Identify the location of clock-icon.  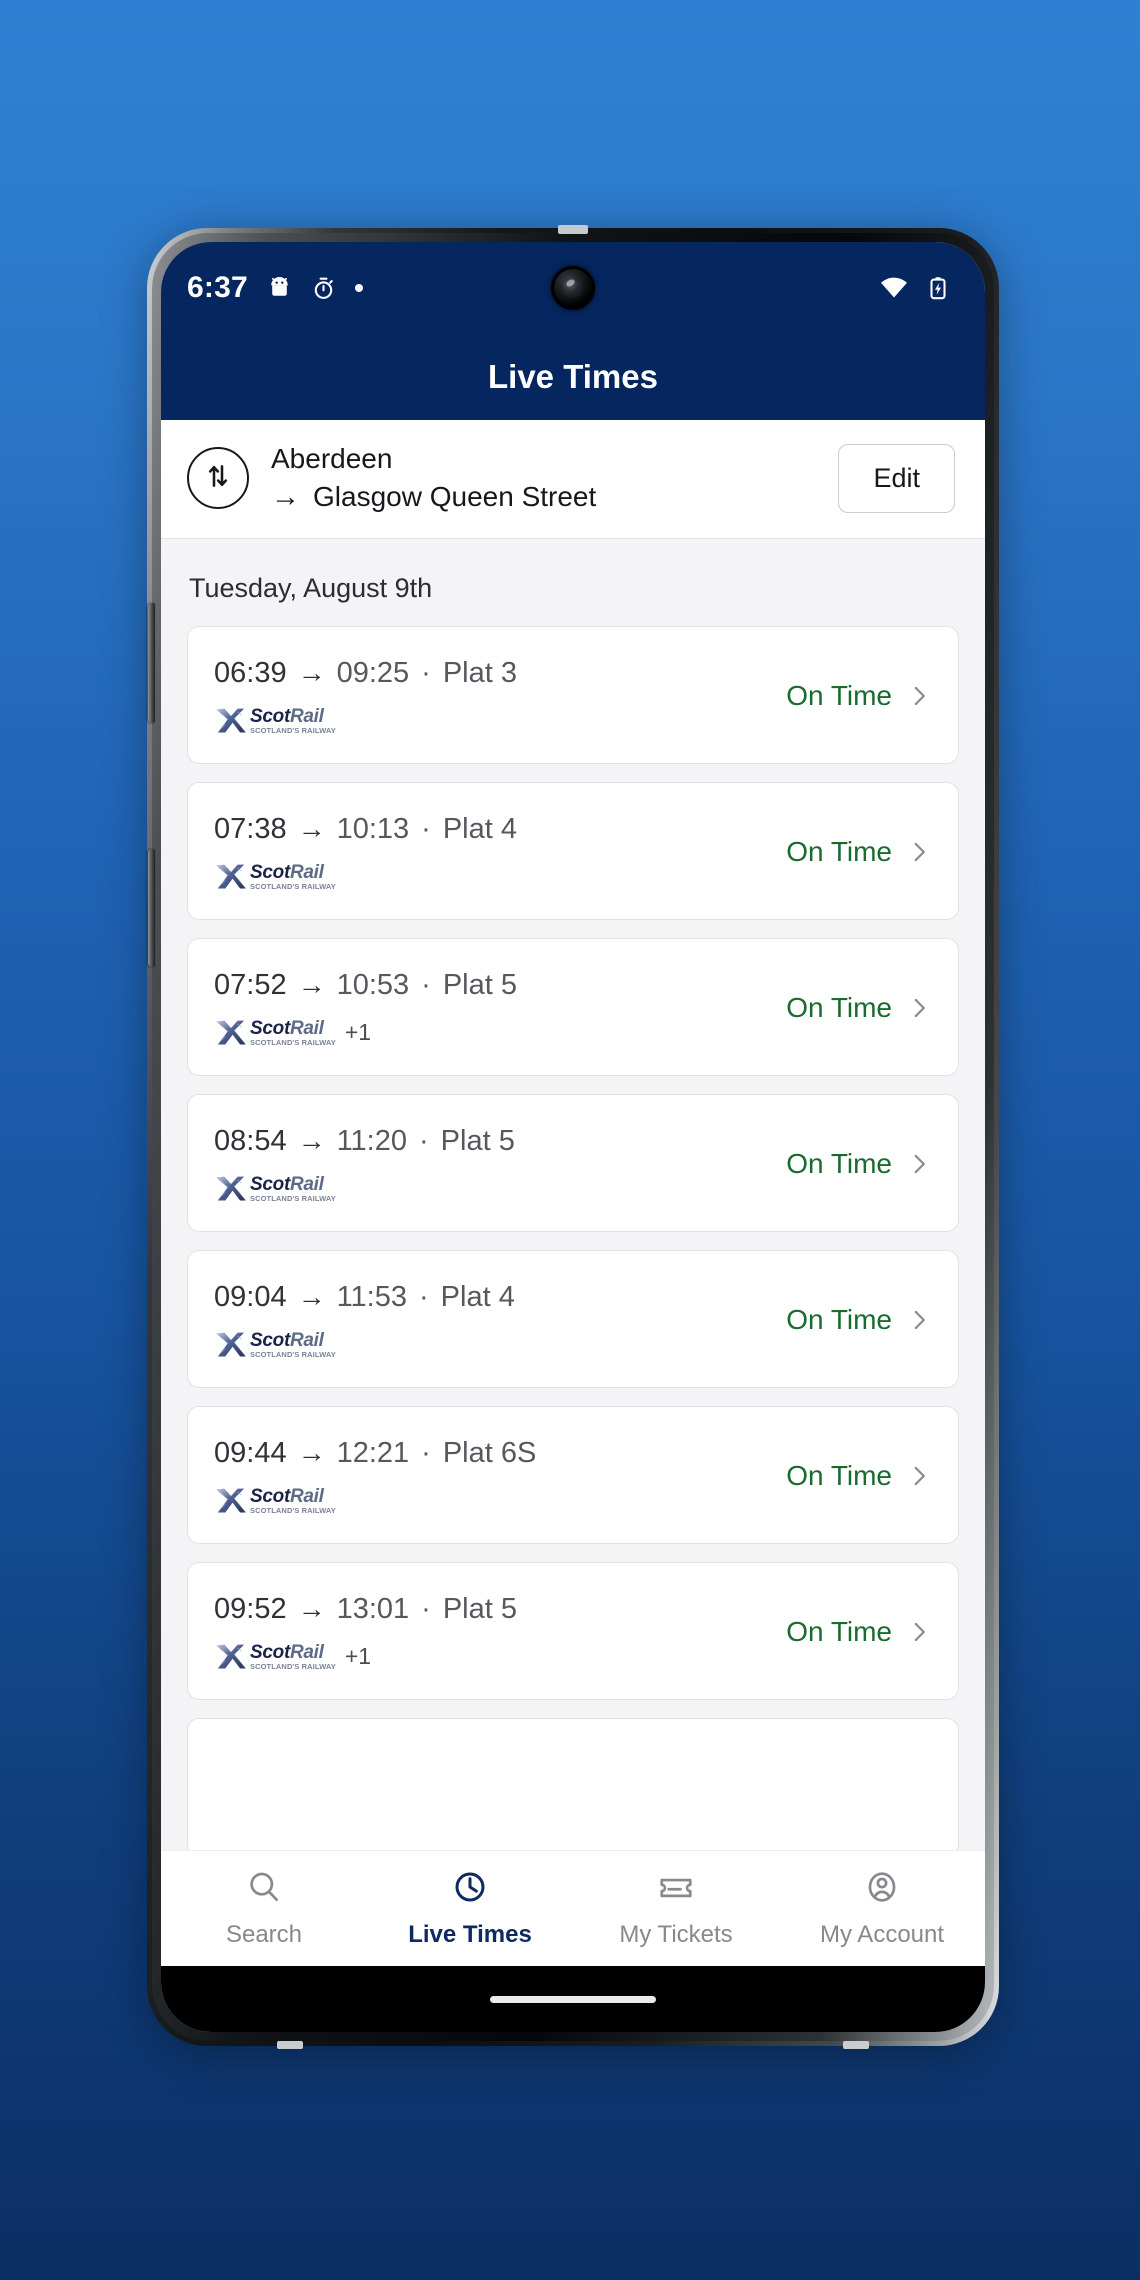
(470, 1889).